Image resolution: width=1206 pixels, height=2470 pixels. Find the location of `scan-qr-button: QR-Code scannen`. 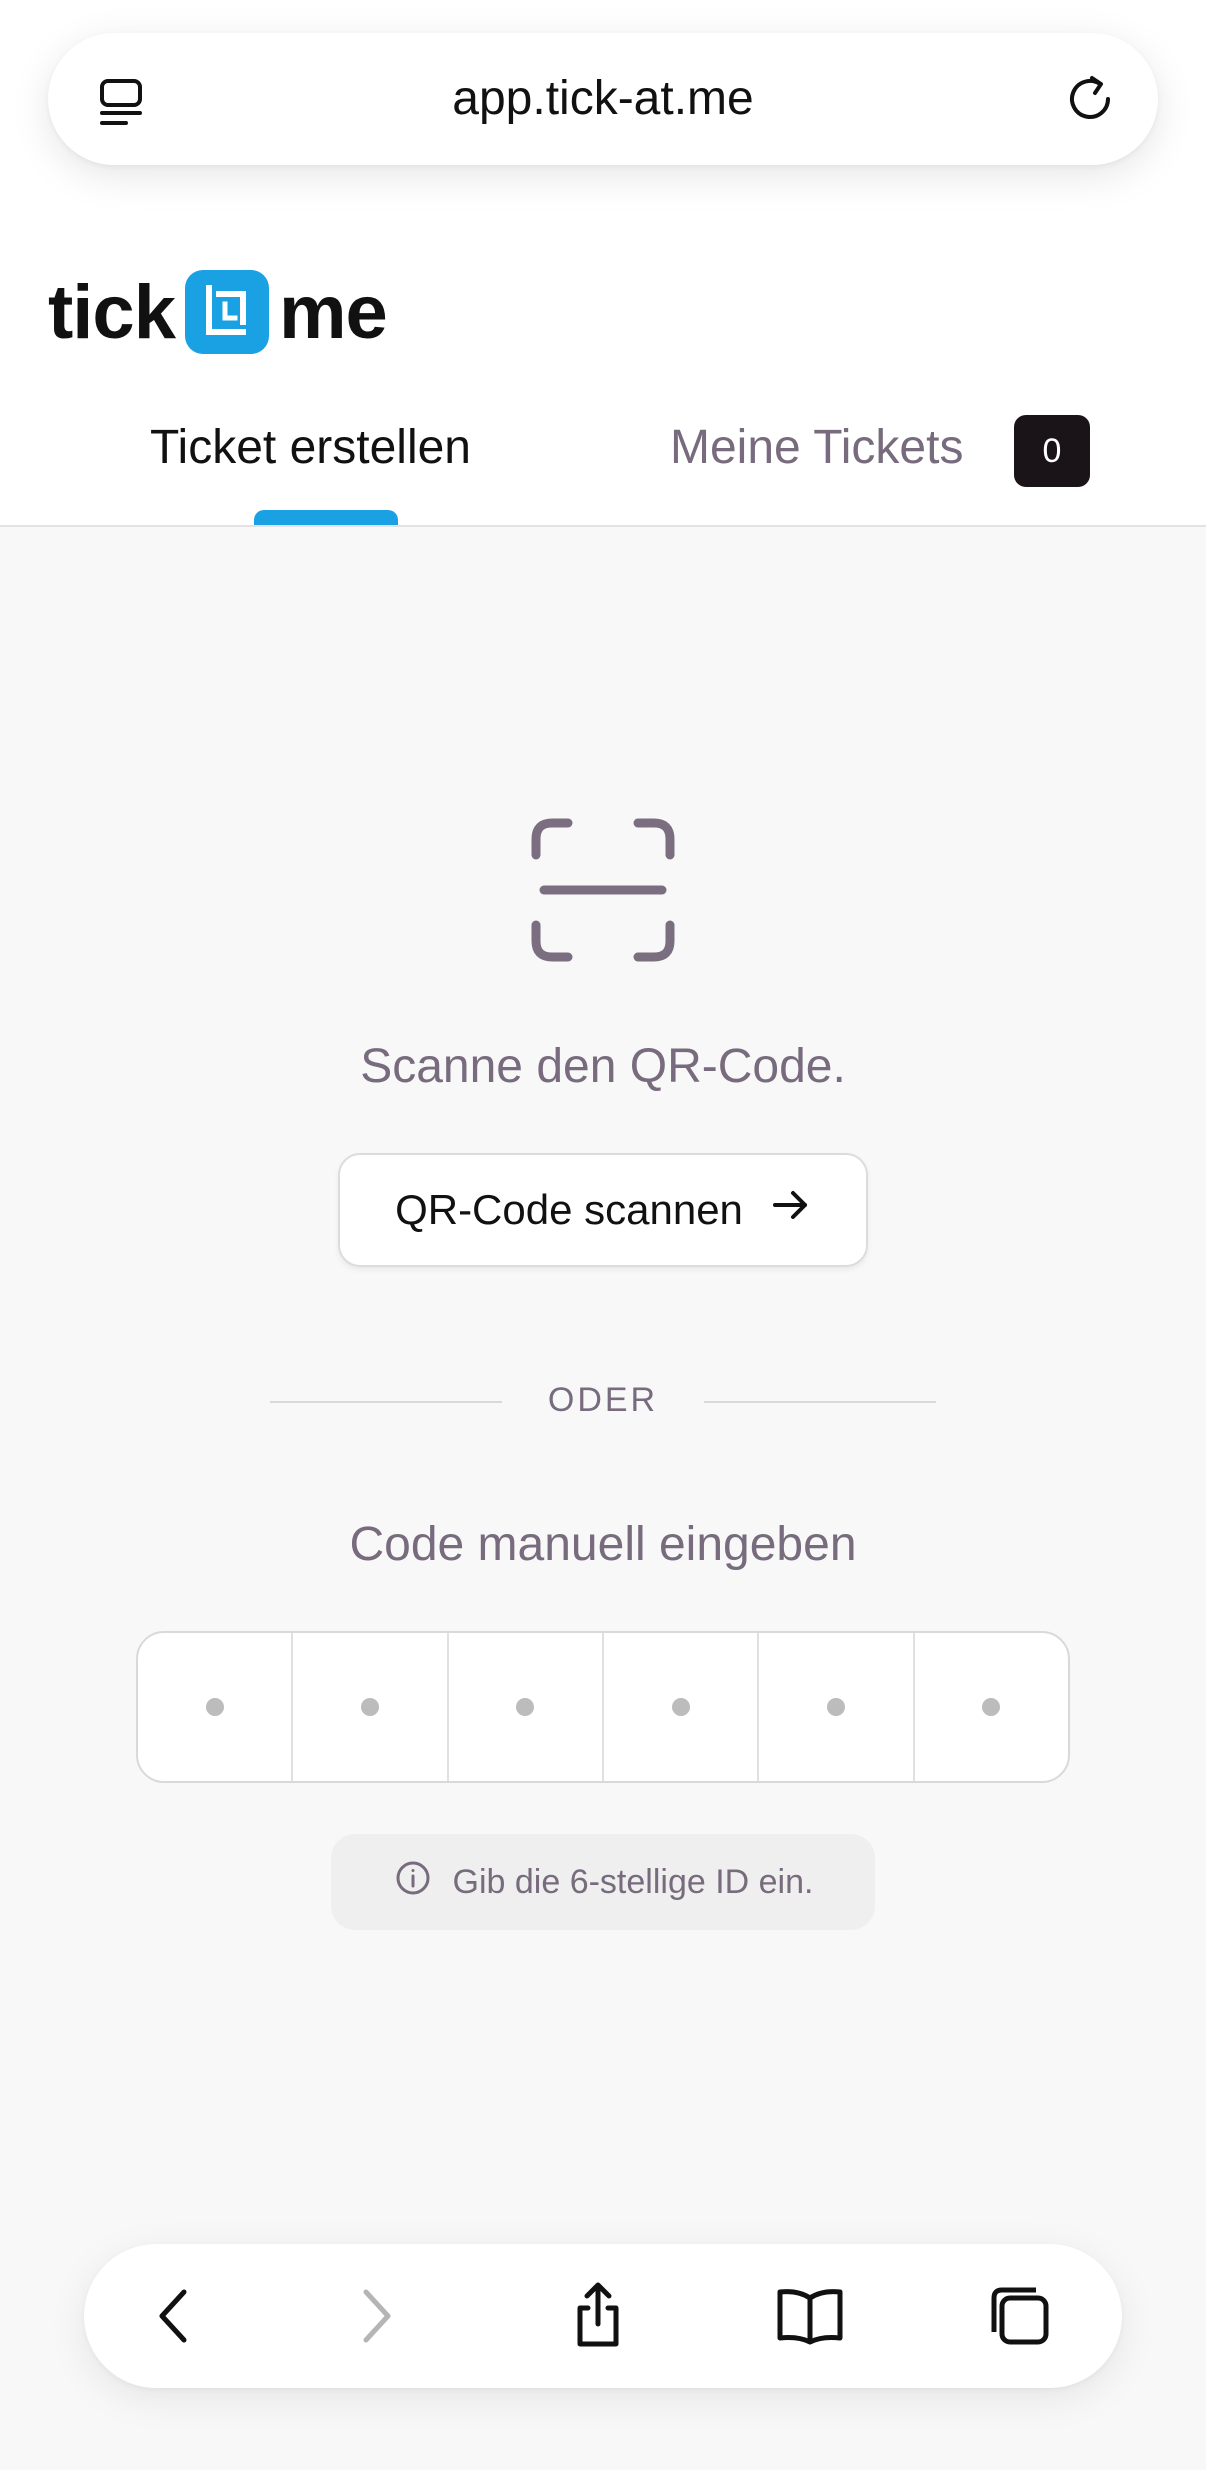

scan-qr-button: QR-Code scannen is located at coordinates (603, 1210).